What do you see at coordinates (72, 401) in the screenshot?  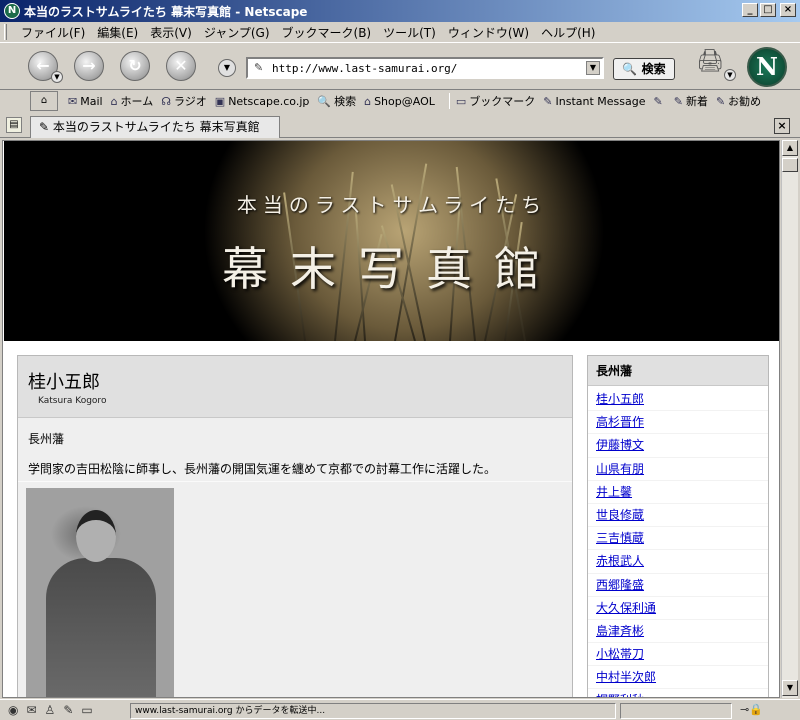 I see `person-roman-name: Katsura Kogoro` at bounding box center [72, 401].